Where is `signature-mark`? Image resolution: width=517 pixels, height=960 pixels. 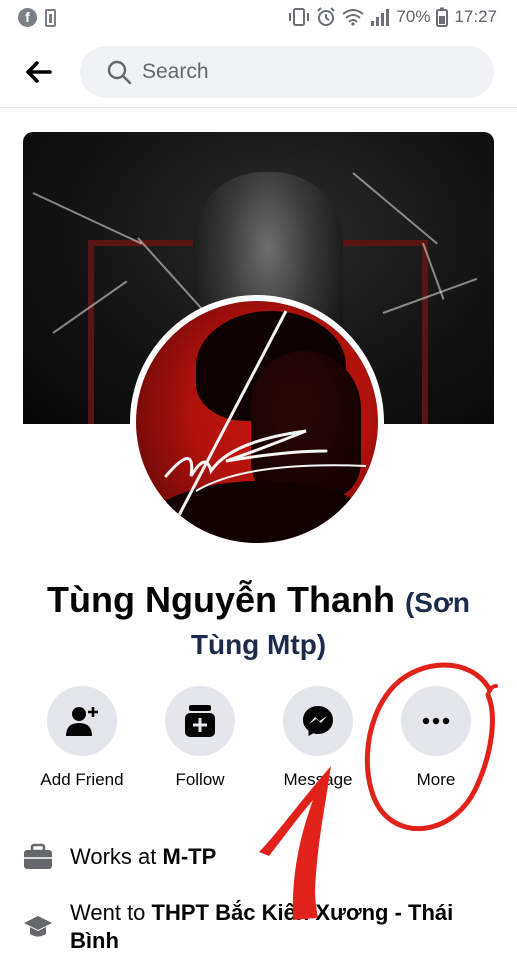 signature-mark is located at coordinates (265, 416).